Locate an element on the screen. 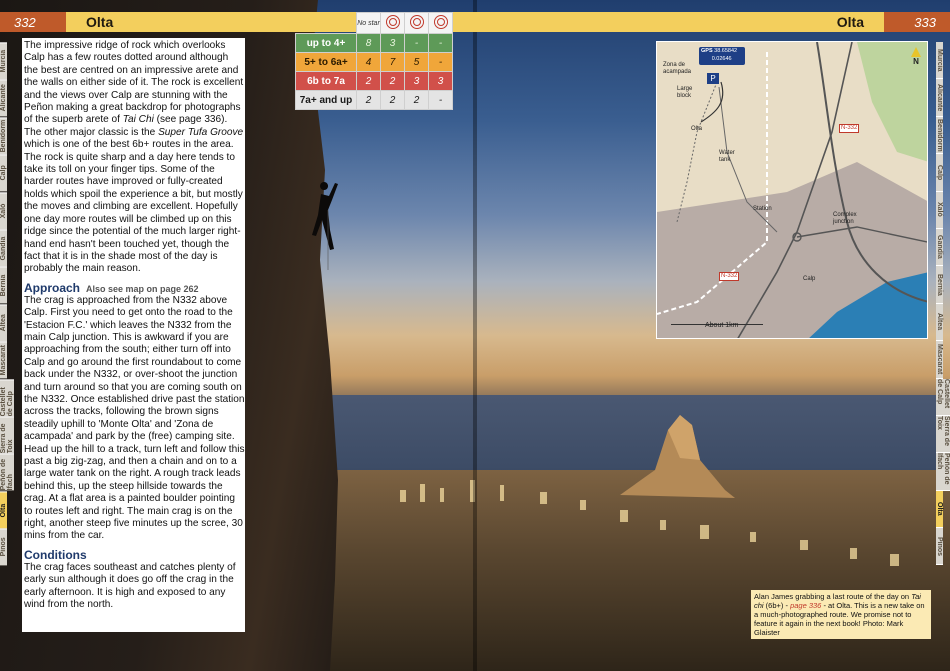  north-arrow-icon: N is located at coordinates (916, 56).